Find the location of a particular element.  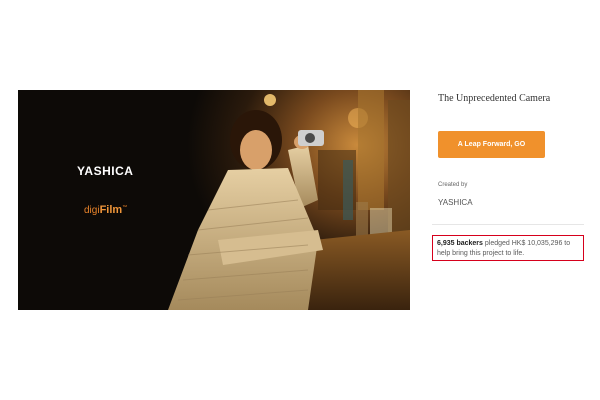

hero-product-logo: digiFilm™ is located at coordinates (105, 210).